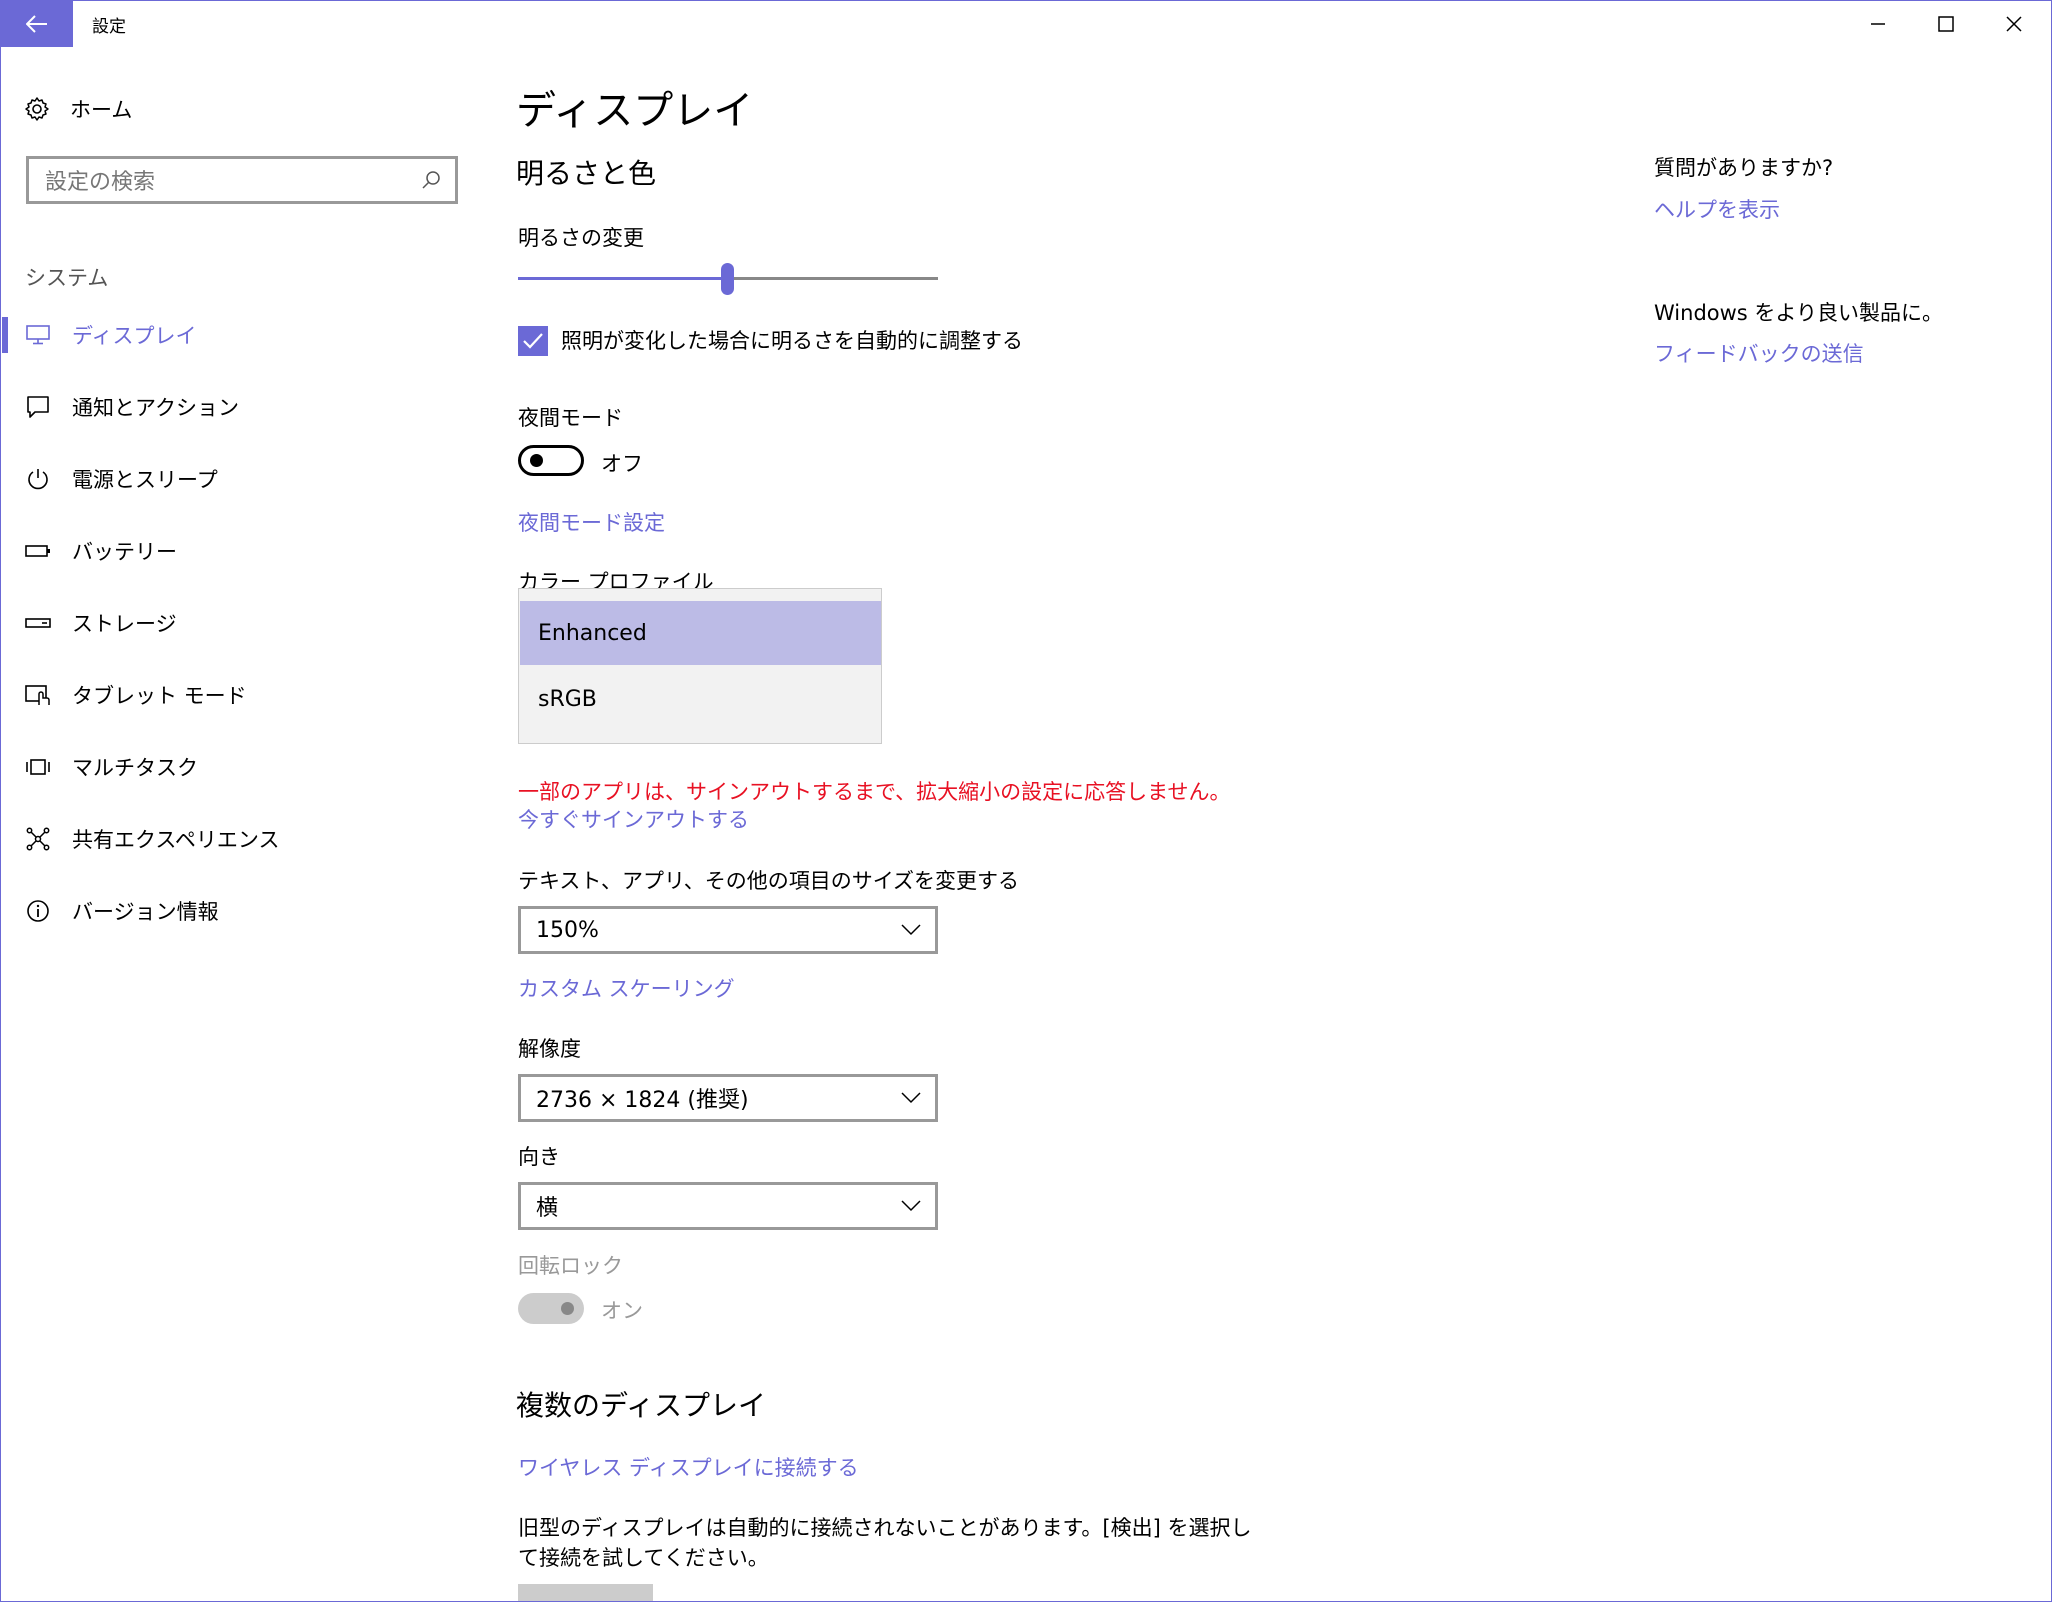 This screenshot has height=1602, width=2052. What do you see at coordinates (643, 1558) in the screenshot?
I see `legacy-display-text-line2: て接続を試してください。` at bounding box center [643, 1558].